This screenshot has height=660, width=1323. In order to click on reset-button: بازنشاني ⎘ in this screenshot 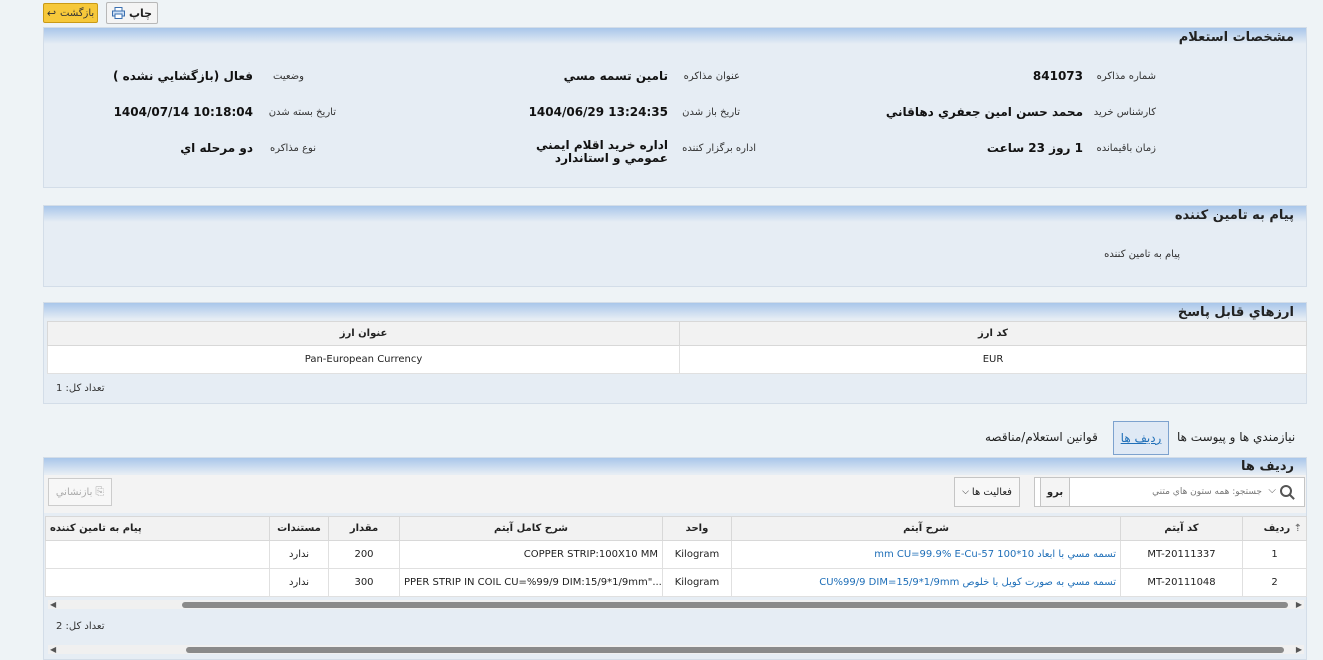, I will do `click(80, 492)`.